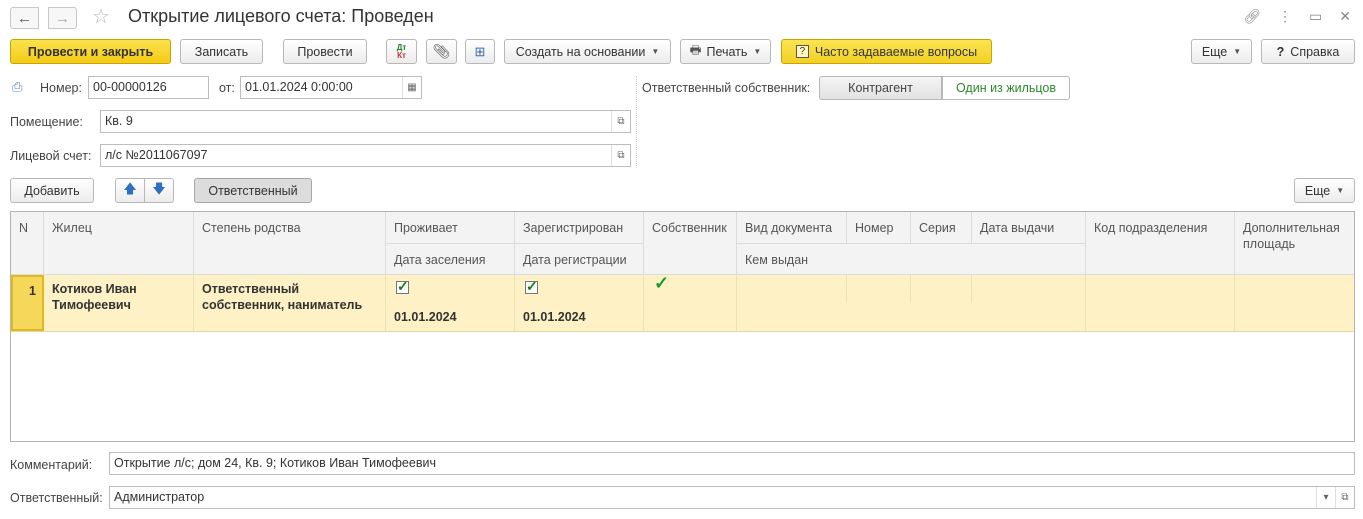  I want to click on move-down-button: 🡇, so click(159, 190).